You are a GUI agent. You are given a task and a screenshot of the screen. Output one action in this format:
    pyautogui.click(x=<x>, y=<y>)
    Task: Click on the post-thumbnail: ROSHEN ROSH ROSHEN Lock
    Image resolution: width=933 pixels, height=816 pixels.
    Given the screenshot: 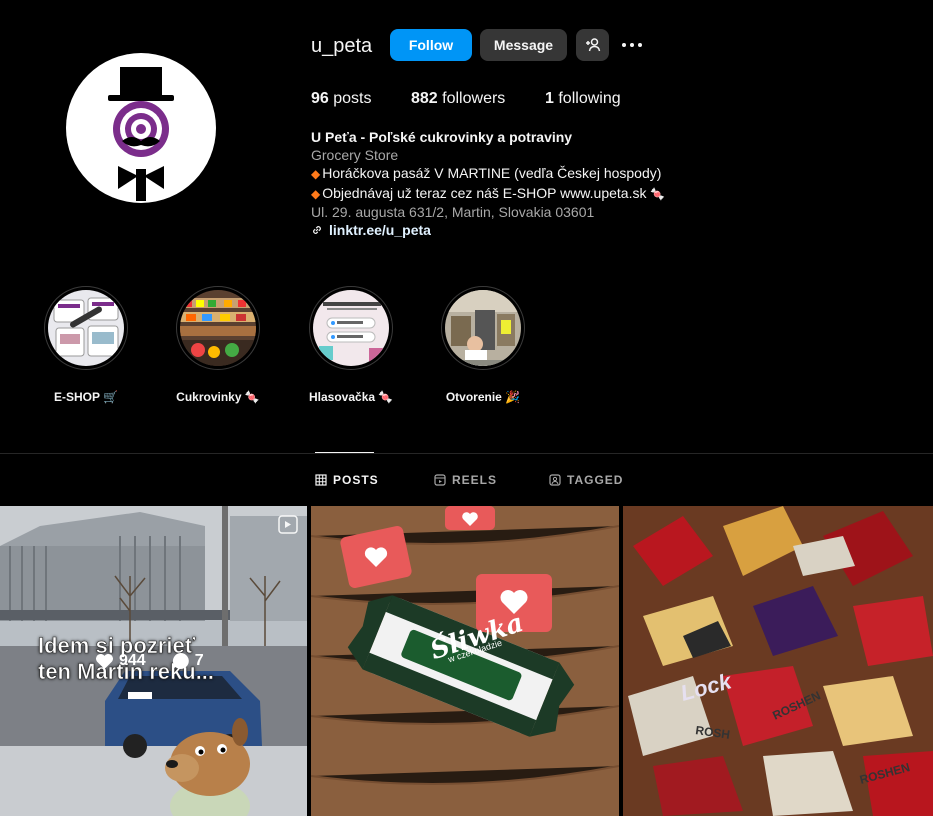 What is the action you would take?
    pyautogui.click(x=778, y=661)
    